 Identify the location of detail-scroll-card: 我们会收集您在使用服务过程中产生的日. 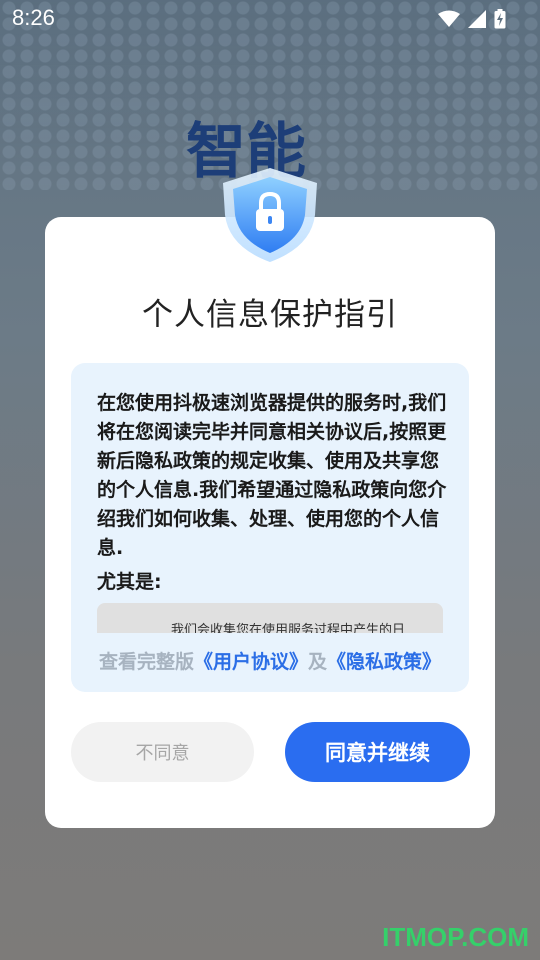
(270, 618).